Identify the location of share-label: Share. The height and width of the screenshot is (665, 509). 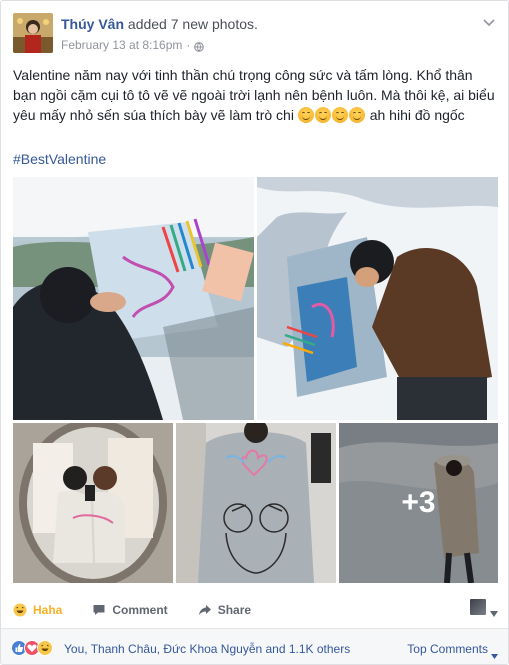
(234, 610).